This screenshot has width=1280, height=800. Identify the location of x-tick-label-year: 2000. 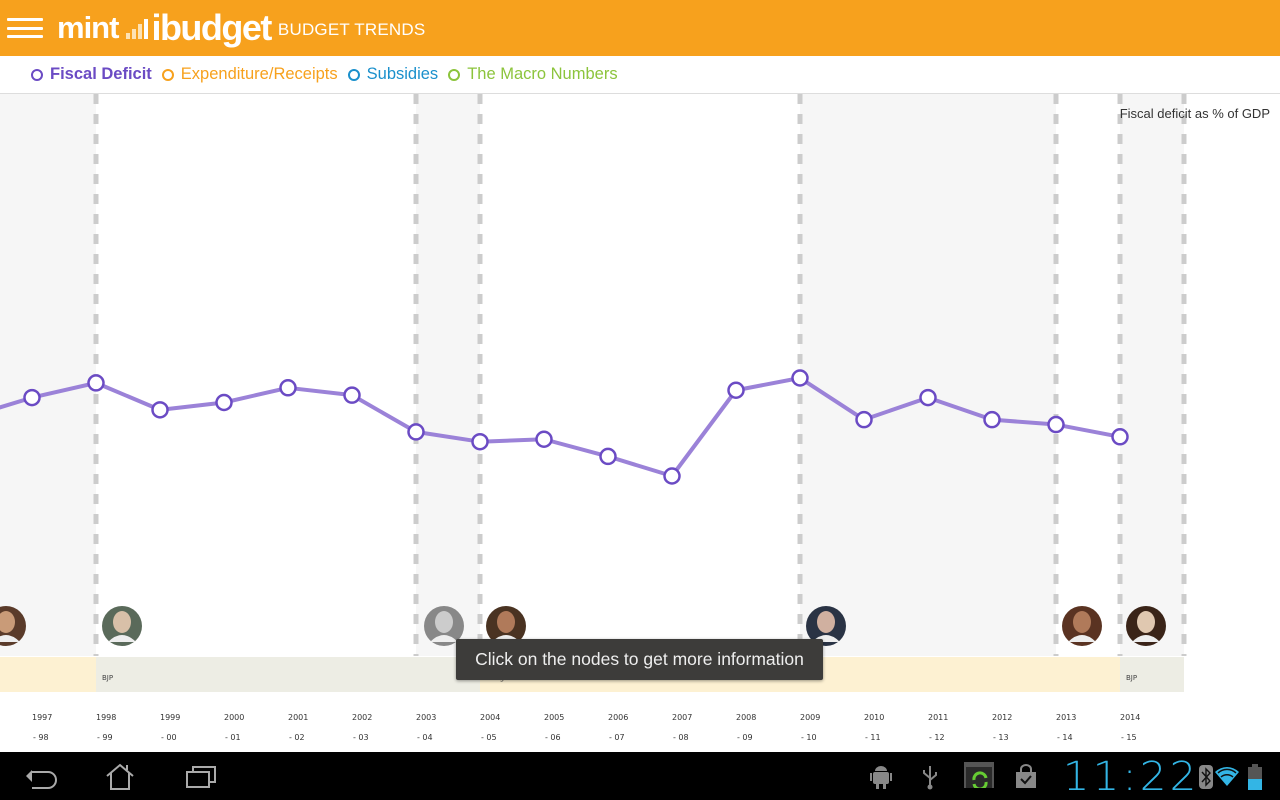
(234, 717).